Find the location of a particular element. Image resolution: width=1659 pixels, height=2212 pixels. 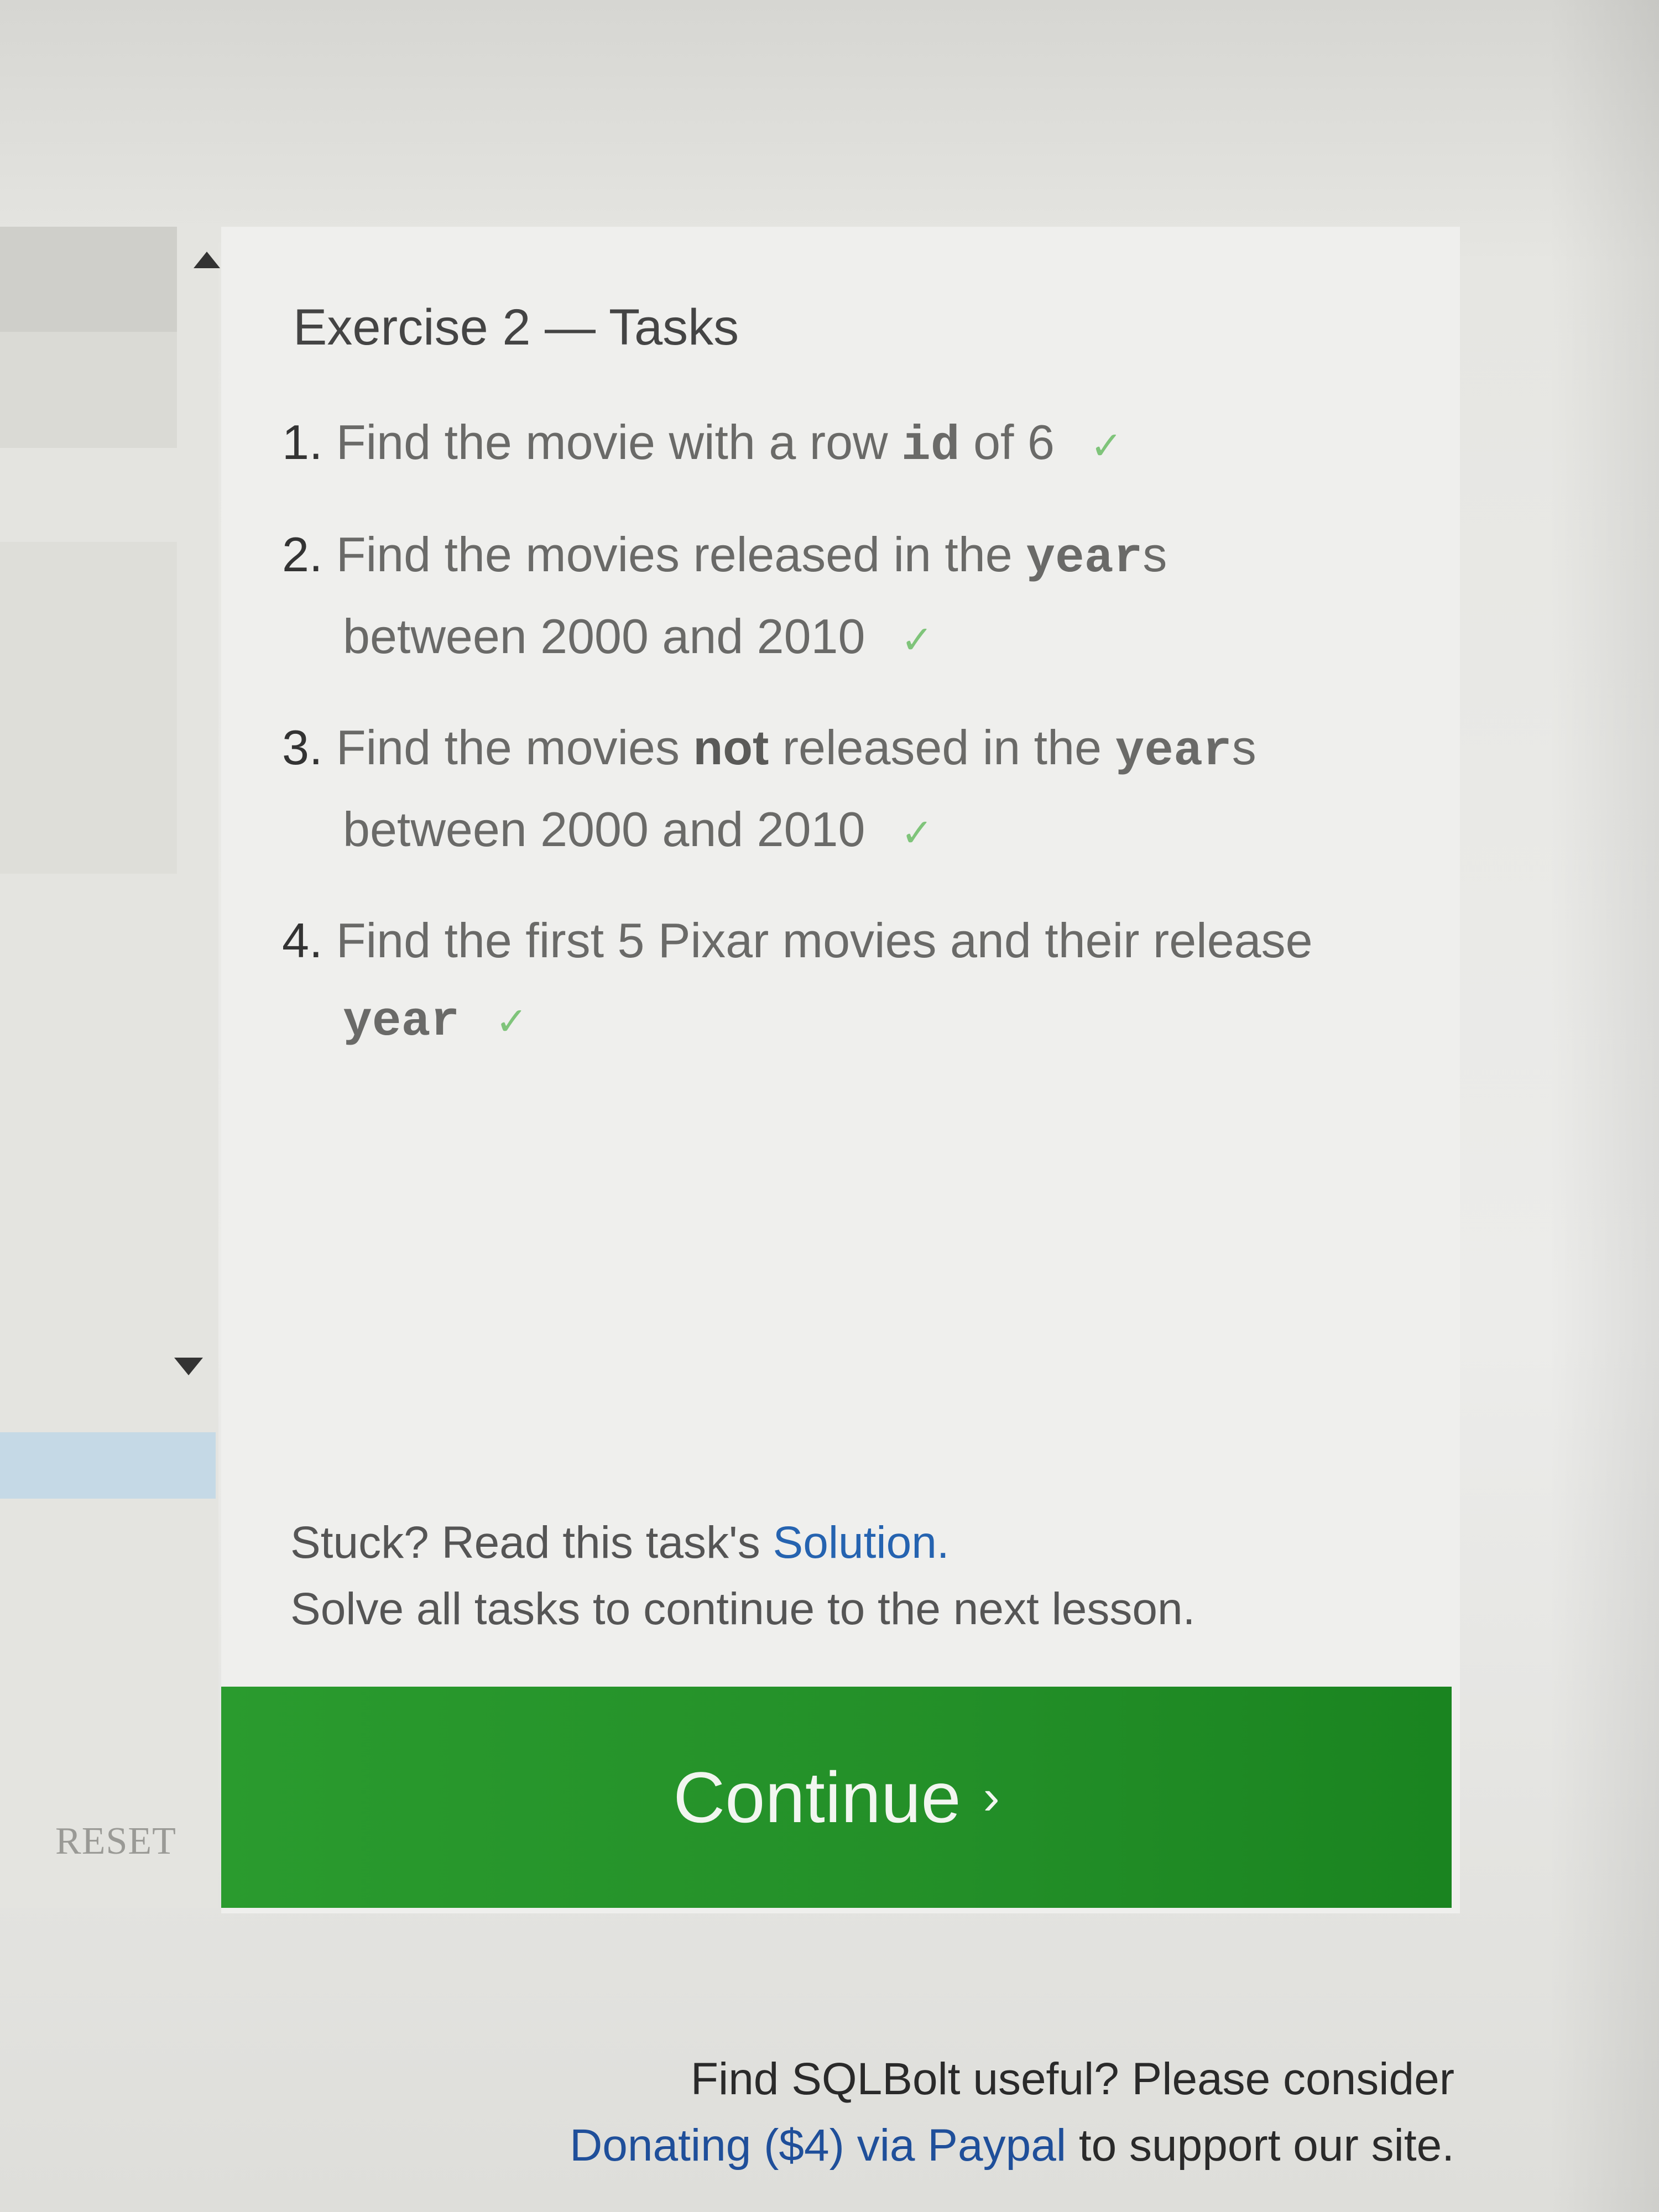

donate-link: Donating ($4) via Paypal is located at coordinates (818, 2145).